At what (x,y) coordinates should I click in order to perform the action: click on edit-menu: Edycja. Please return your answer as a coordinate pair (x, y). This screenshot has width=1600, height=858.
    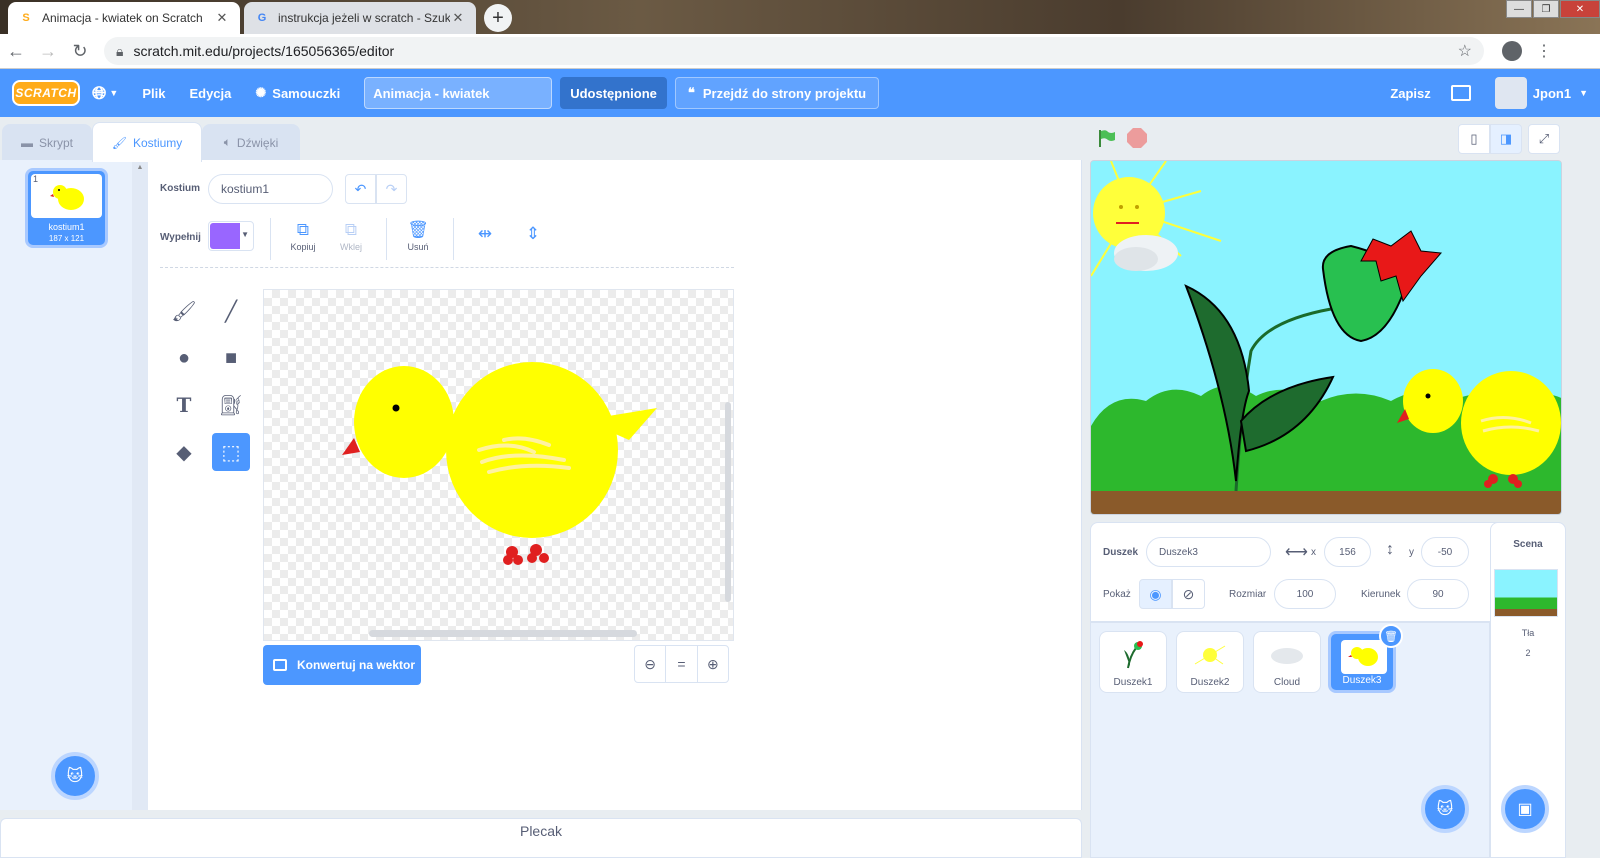
    Looking at the image, I should click on (210, 93).